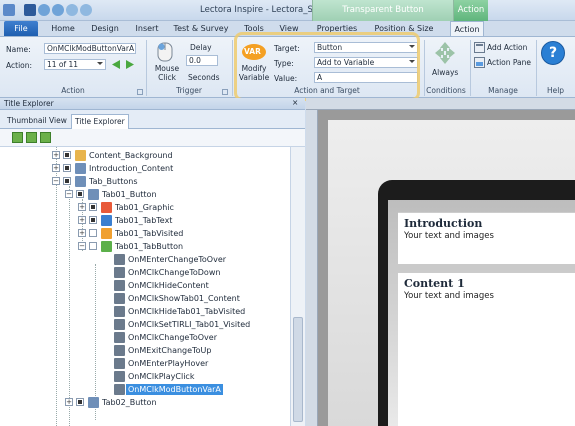 This screenshot has height=426, width=575. I want to click on tree-row: + Tab01_Graphic, so click(145, 207).